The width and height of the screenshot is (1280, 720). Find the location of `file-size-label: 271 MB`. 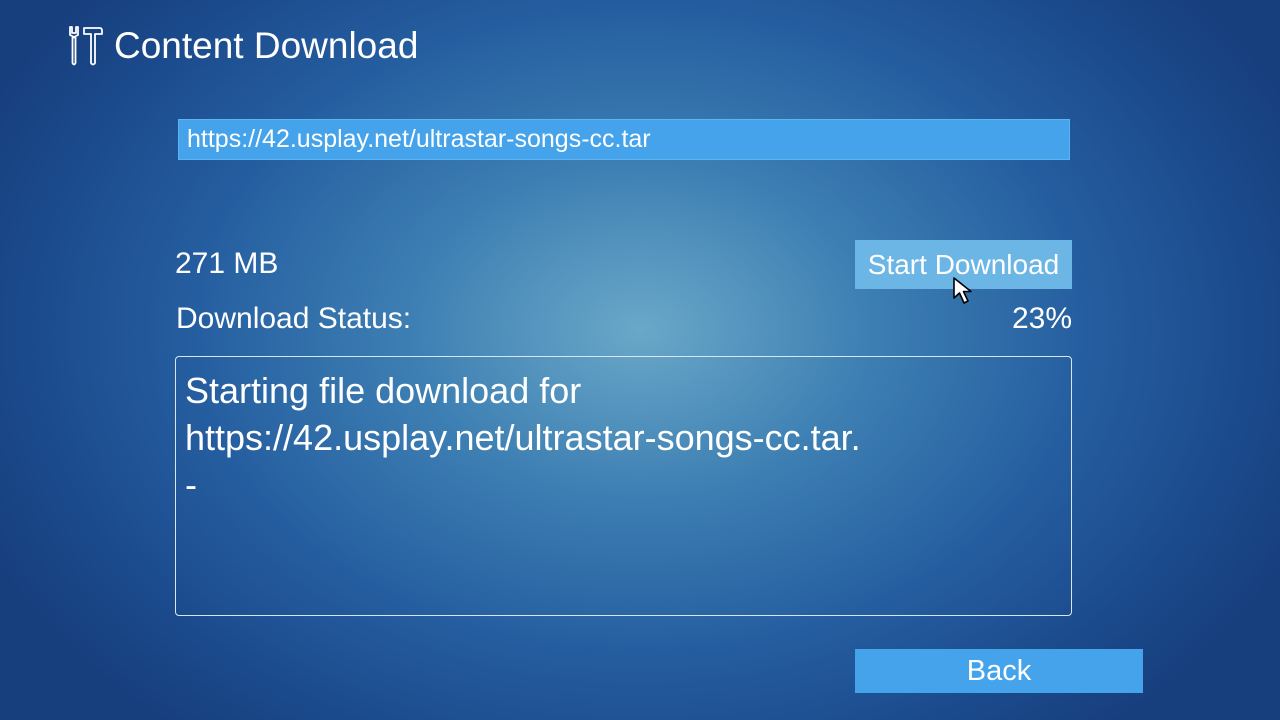

file-size-label: 271 MB is located at coordinates (227, 263).